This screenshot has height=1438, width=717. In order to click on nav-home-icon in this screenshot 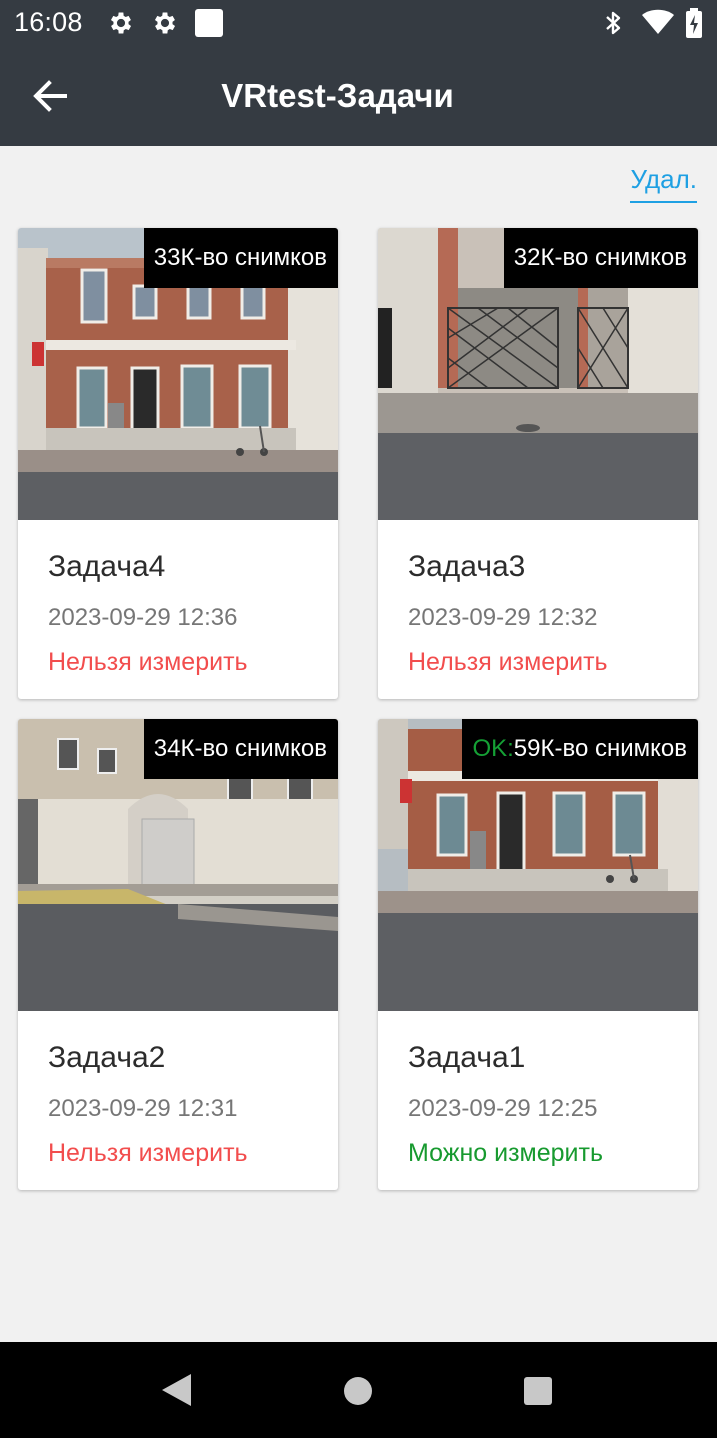, I will do `click(358, 1391)`.